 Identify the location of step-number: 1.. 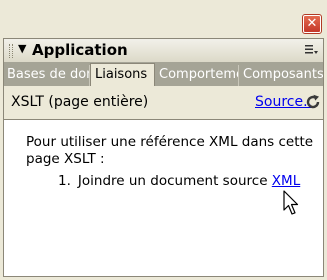
(64, 181).